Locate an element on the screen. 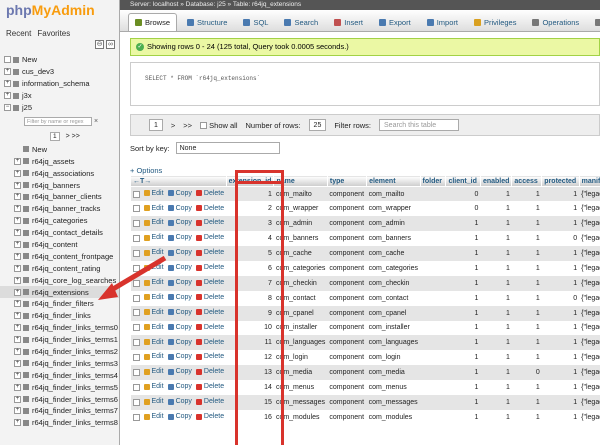  cell-element: com_messages is located at coordinates (393, 402).